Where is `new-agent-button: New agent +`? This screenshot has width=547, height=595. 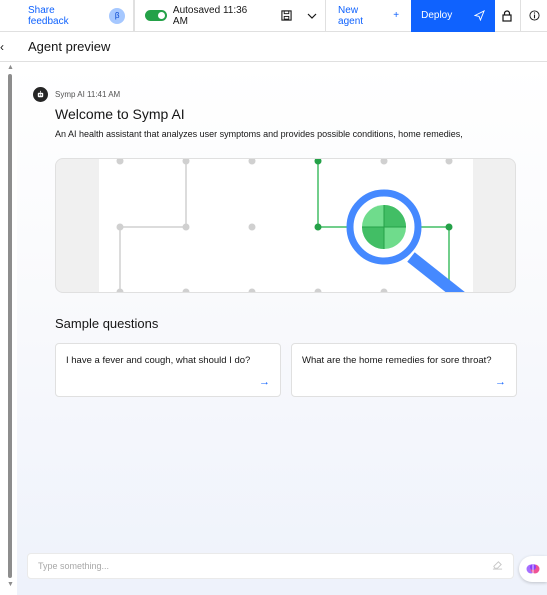 new-agent-button: New agent + is located at coordinates (368, 16).